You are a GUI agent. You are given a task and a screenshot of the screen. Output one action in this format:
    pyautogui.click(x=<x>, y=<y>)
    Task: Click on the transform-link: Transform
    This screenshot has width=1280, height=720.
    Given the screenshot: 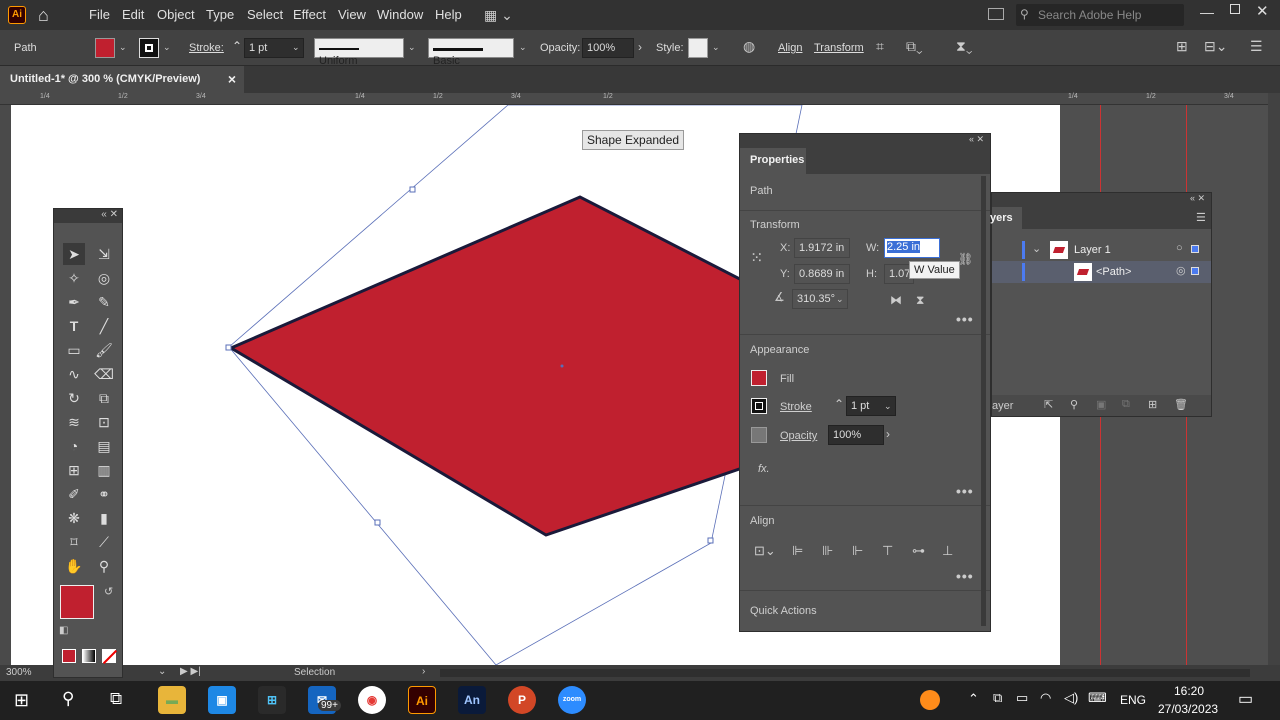 What is the action you would take?
    pyautogui.click(x=839, y=48)
    